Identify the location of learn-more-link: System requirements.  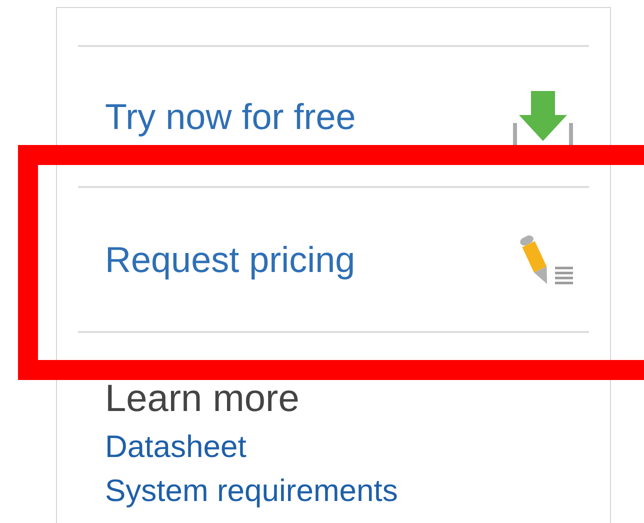
(251, 491).